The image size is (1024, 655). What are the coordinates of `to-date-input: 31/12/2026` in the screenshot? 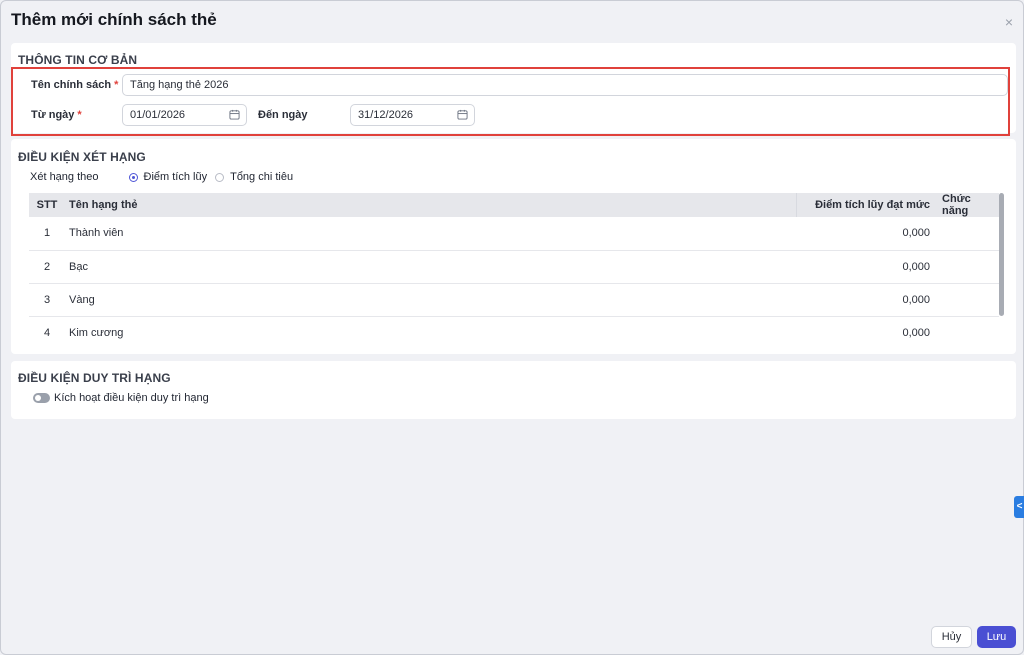 It's located at (412, 115).